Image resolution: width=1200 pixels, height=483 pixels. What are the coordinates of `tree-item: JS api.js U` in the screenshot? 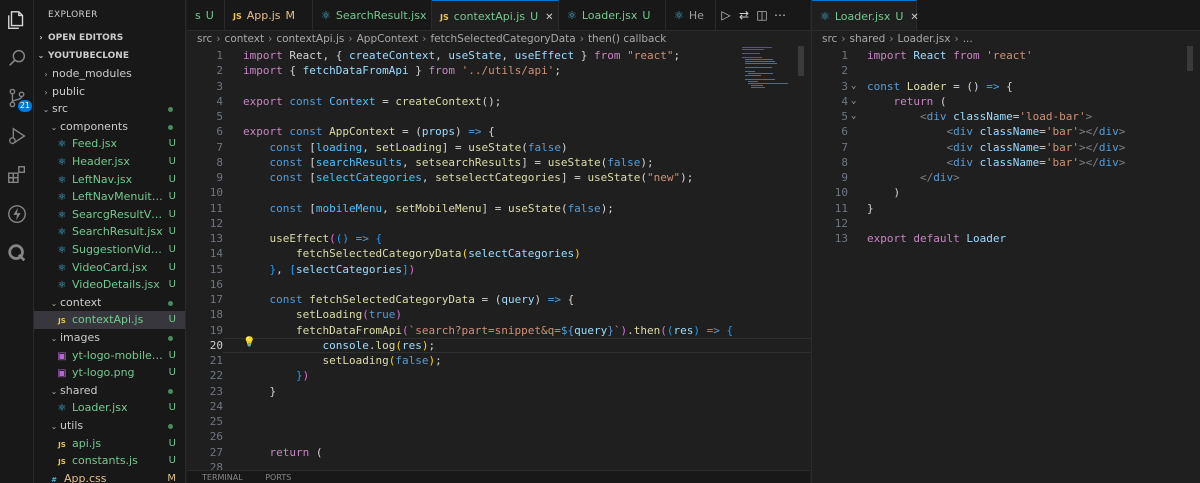 It's located at (109, 444).